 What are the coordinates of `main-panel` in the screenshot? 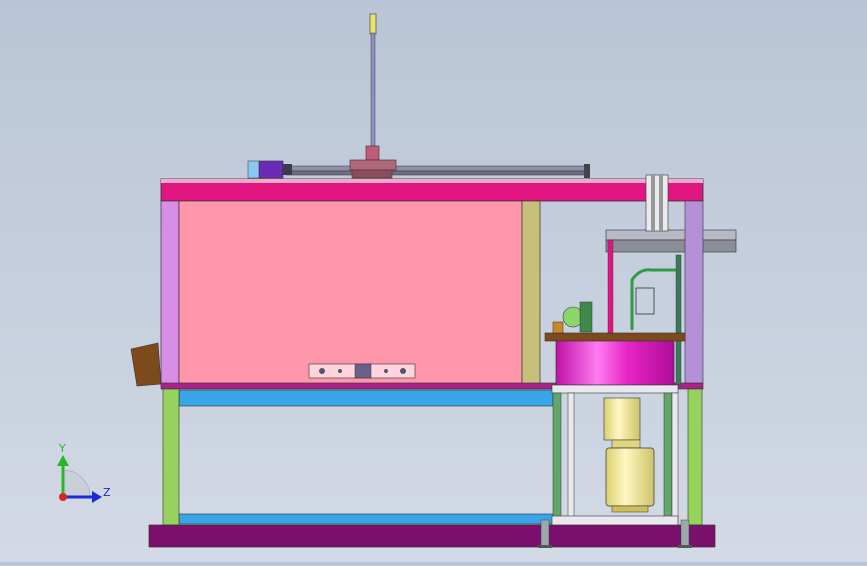 It's located at (350, 293).